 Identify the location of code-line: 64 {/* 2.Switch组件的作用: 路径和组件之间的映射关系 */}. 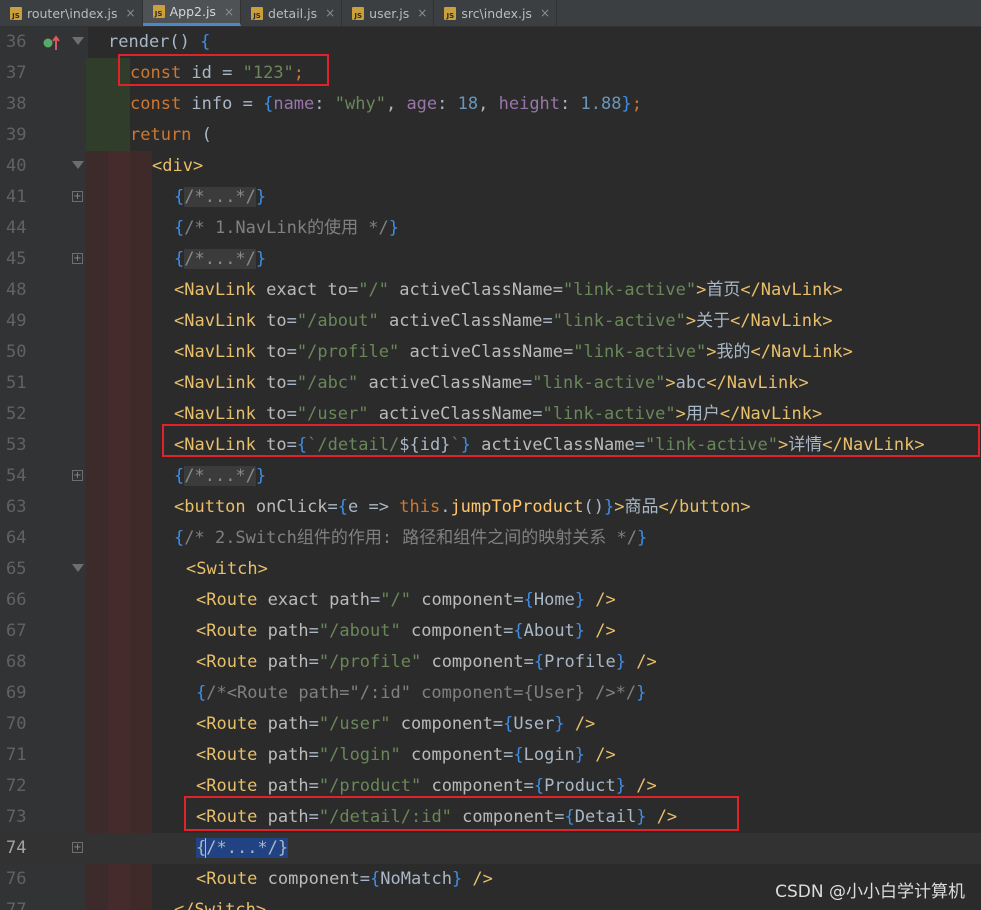
(490, 538).